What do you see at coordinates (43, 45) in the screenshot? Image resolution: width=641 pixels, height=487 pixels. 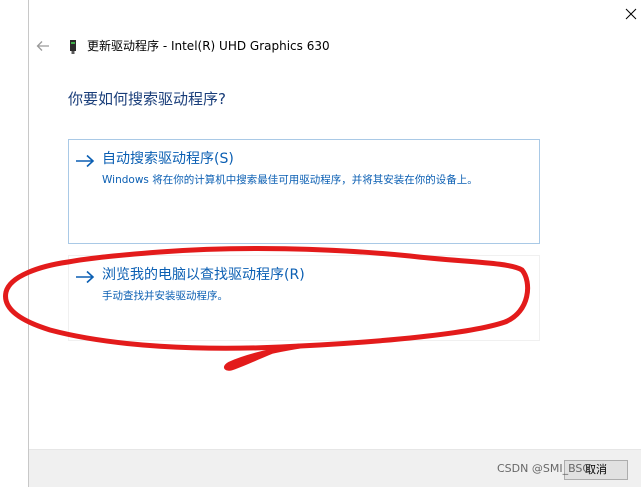 I see `back-arrow-icon` at bounding box center [43, 45].